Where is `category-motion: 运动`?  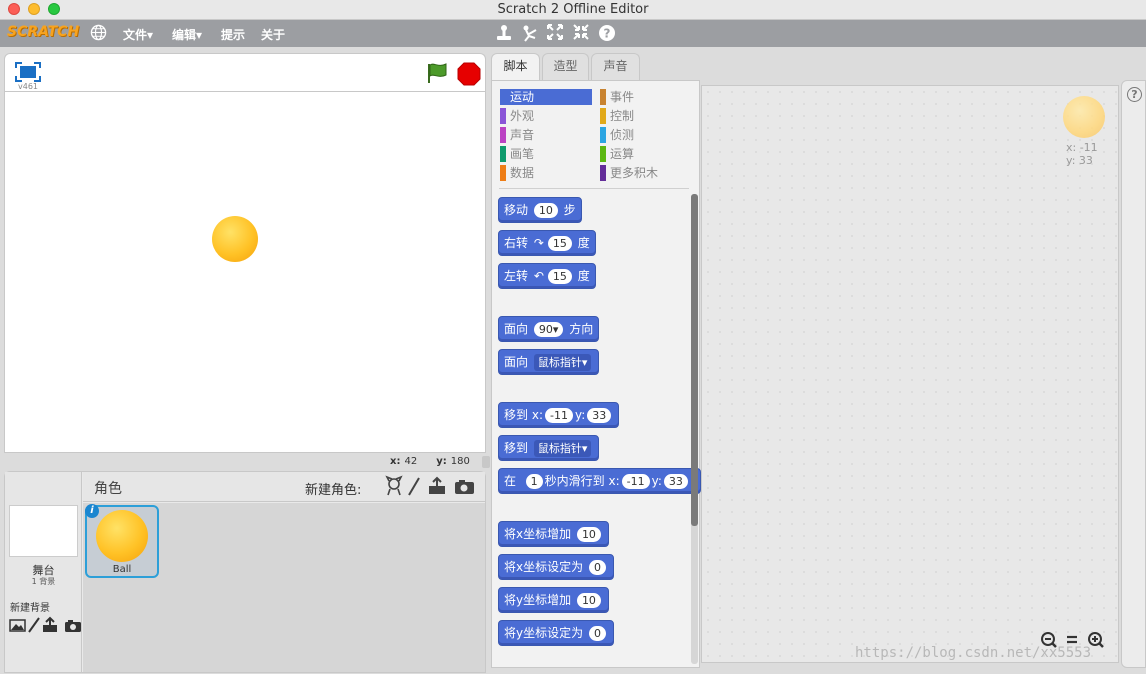 category-motion: 运动 is located at coordinates (546, 97).